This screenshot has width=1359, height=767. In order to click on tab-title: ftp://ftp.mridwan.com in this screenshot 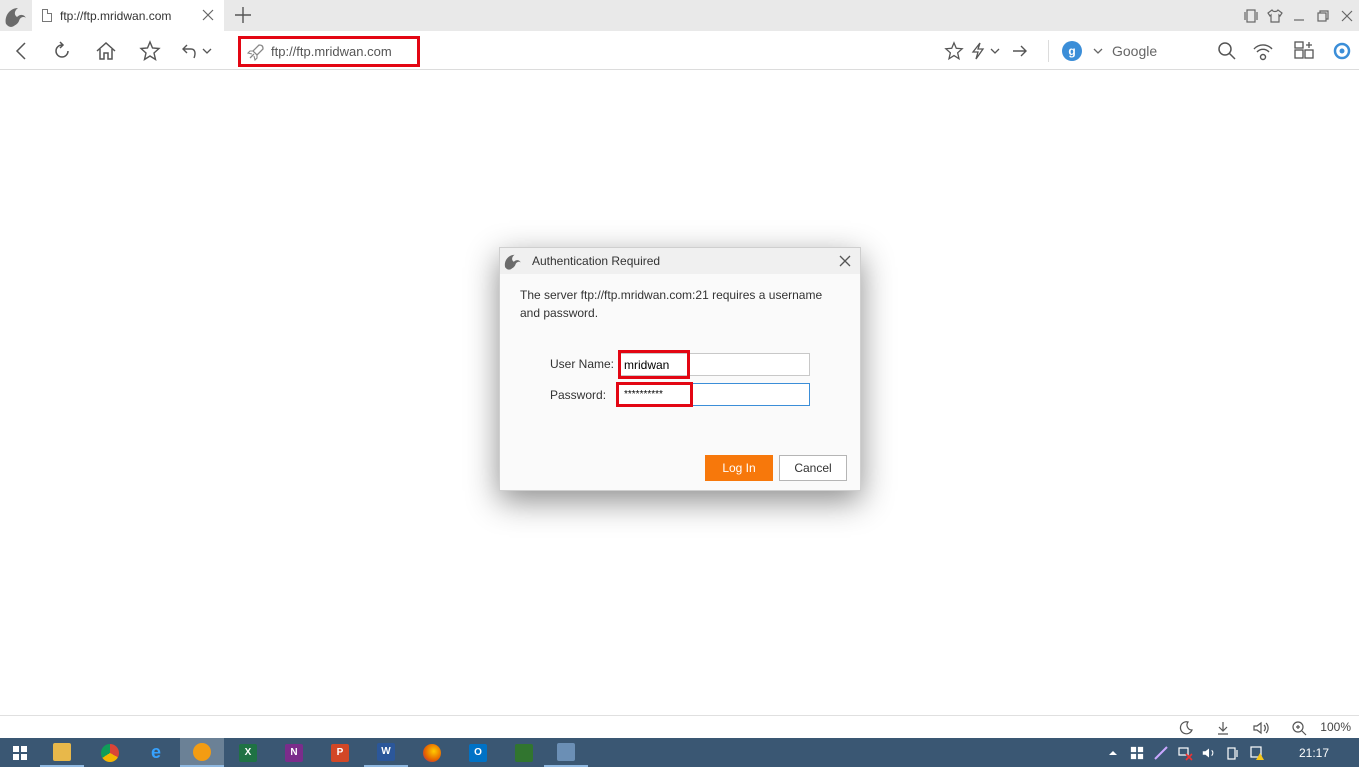, I will do `click(116, 15)`.